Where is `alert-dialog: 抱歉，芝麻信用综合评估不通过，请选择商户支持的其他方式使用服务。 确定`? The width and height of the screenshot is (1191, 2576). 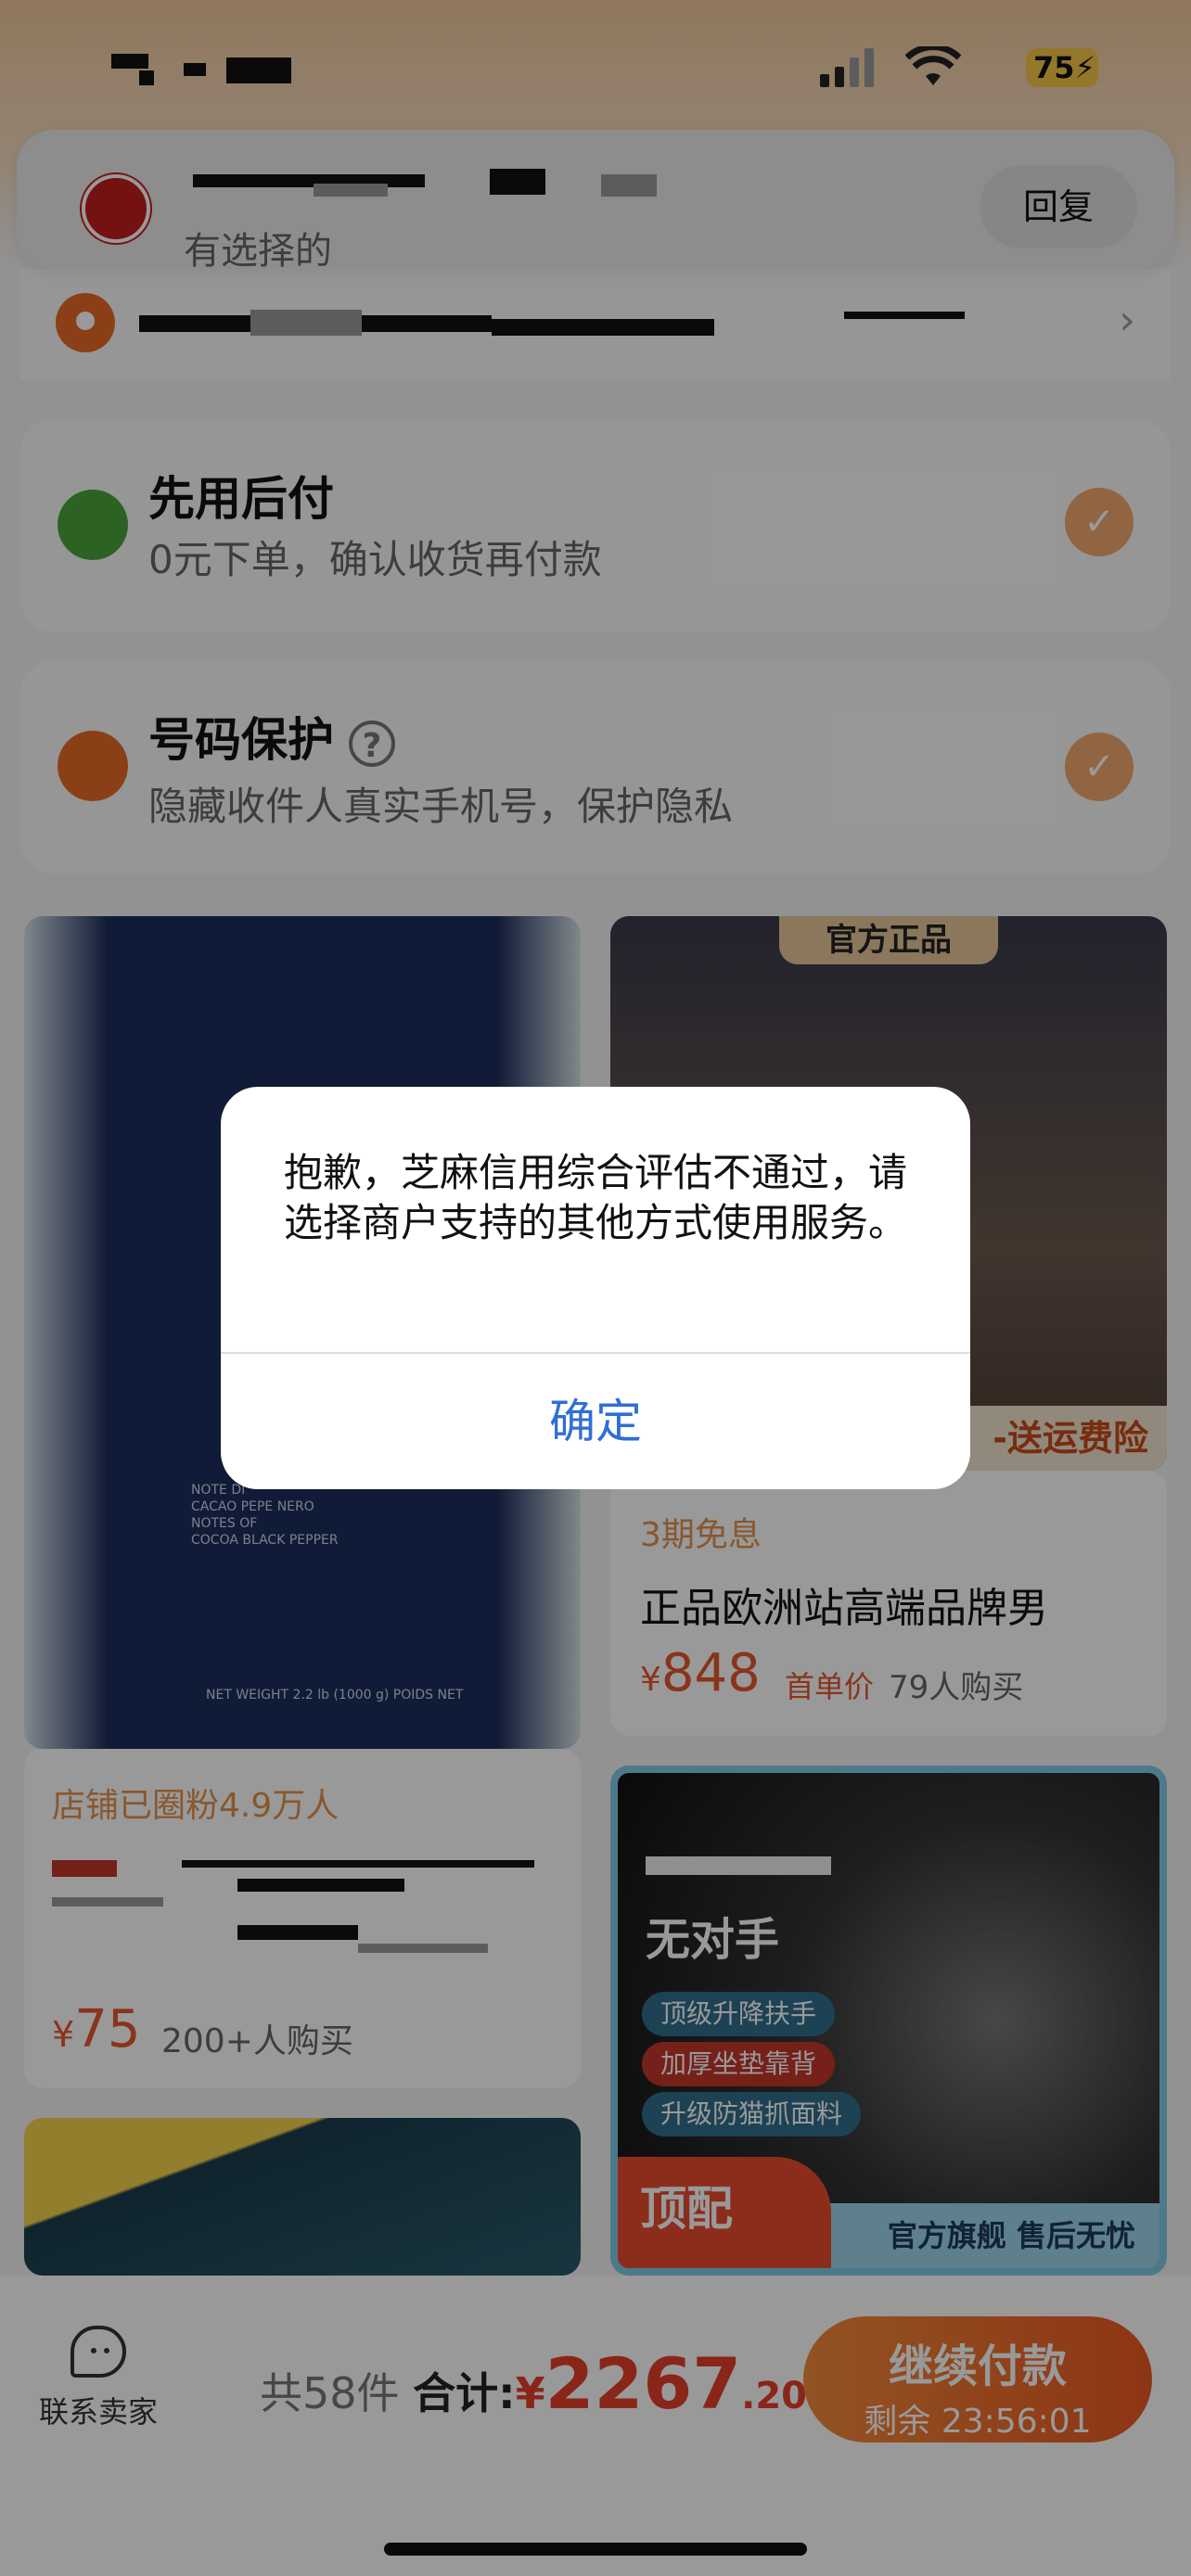 alert-dialog: 抱歉，芝麻信用综合评估不通过，请选择商户支持的其他方式使用服务。 确定 is located at coordinates (595, 1288).